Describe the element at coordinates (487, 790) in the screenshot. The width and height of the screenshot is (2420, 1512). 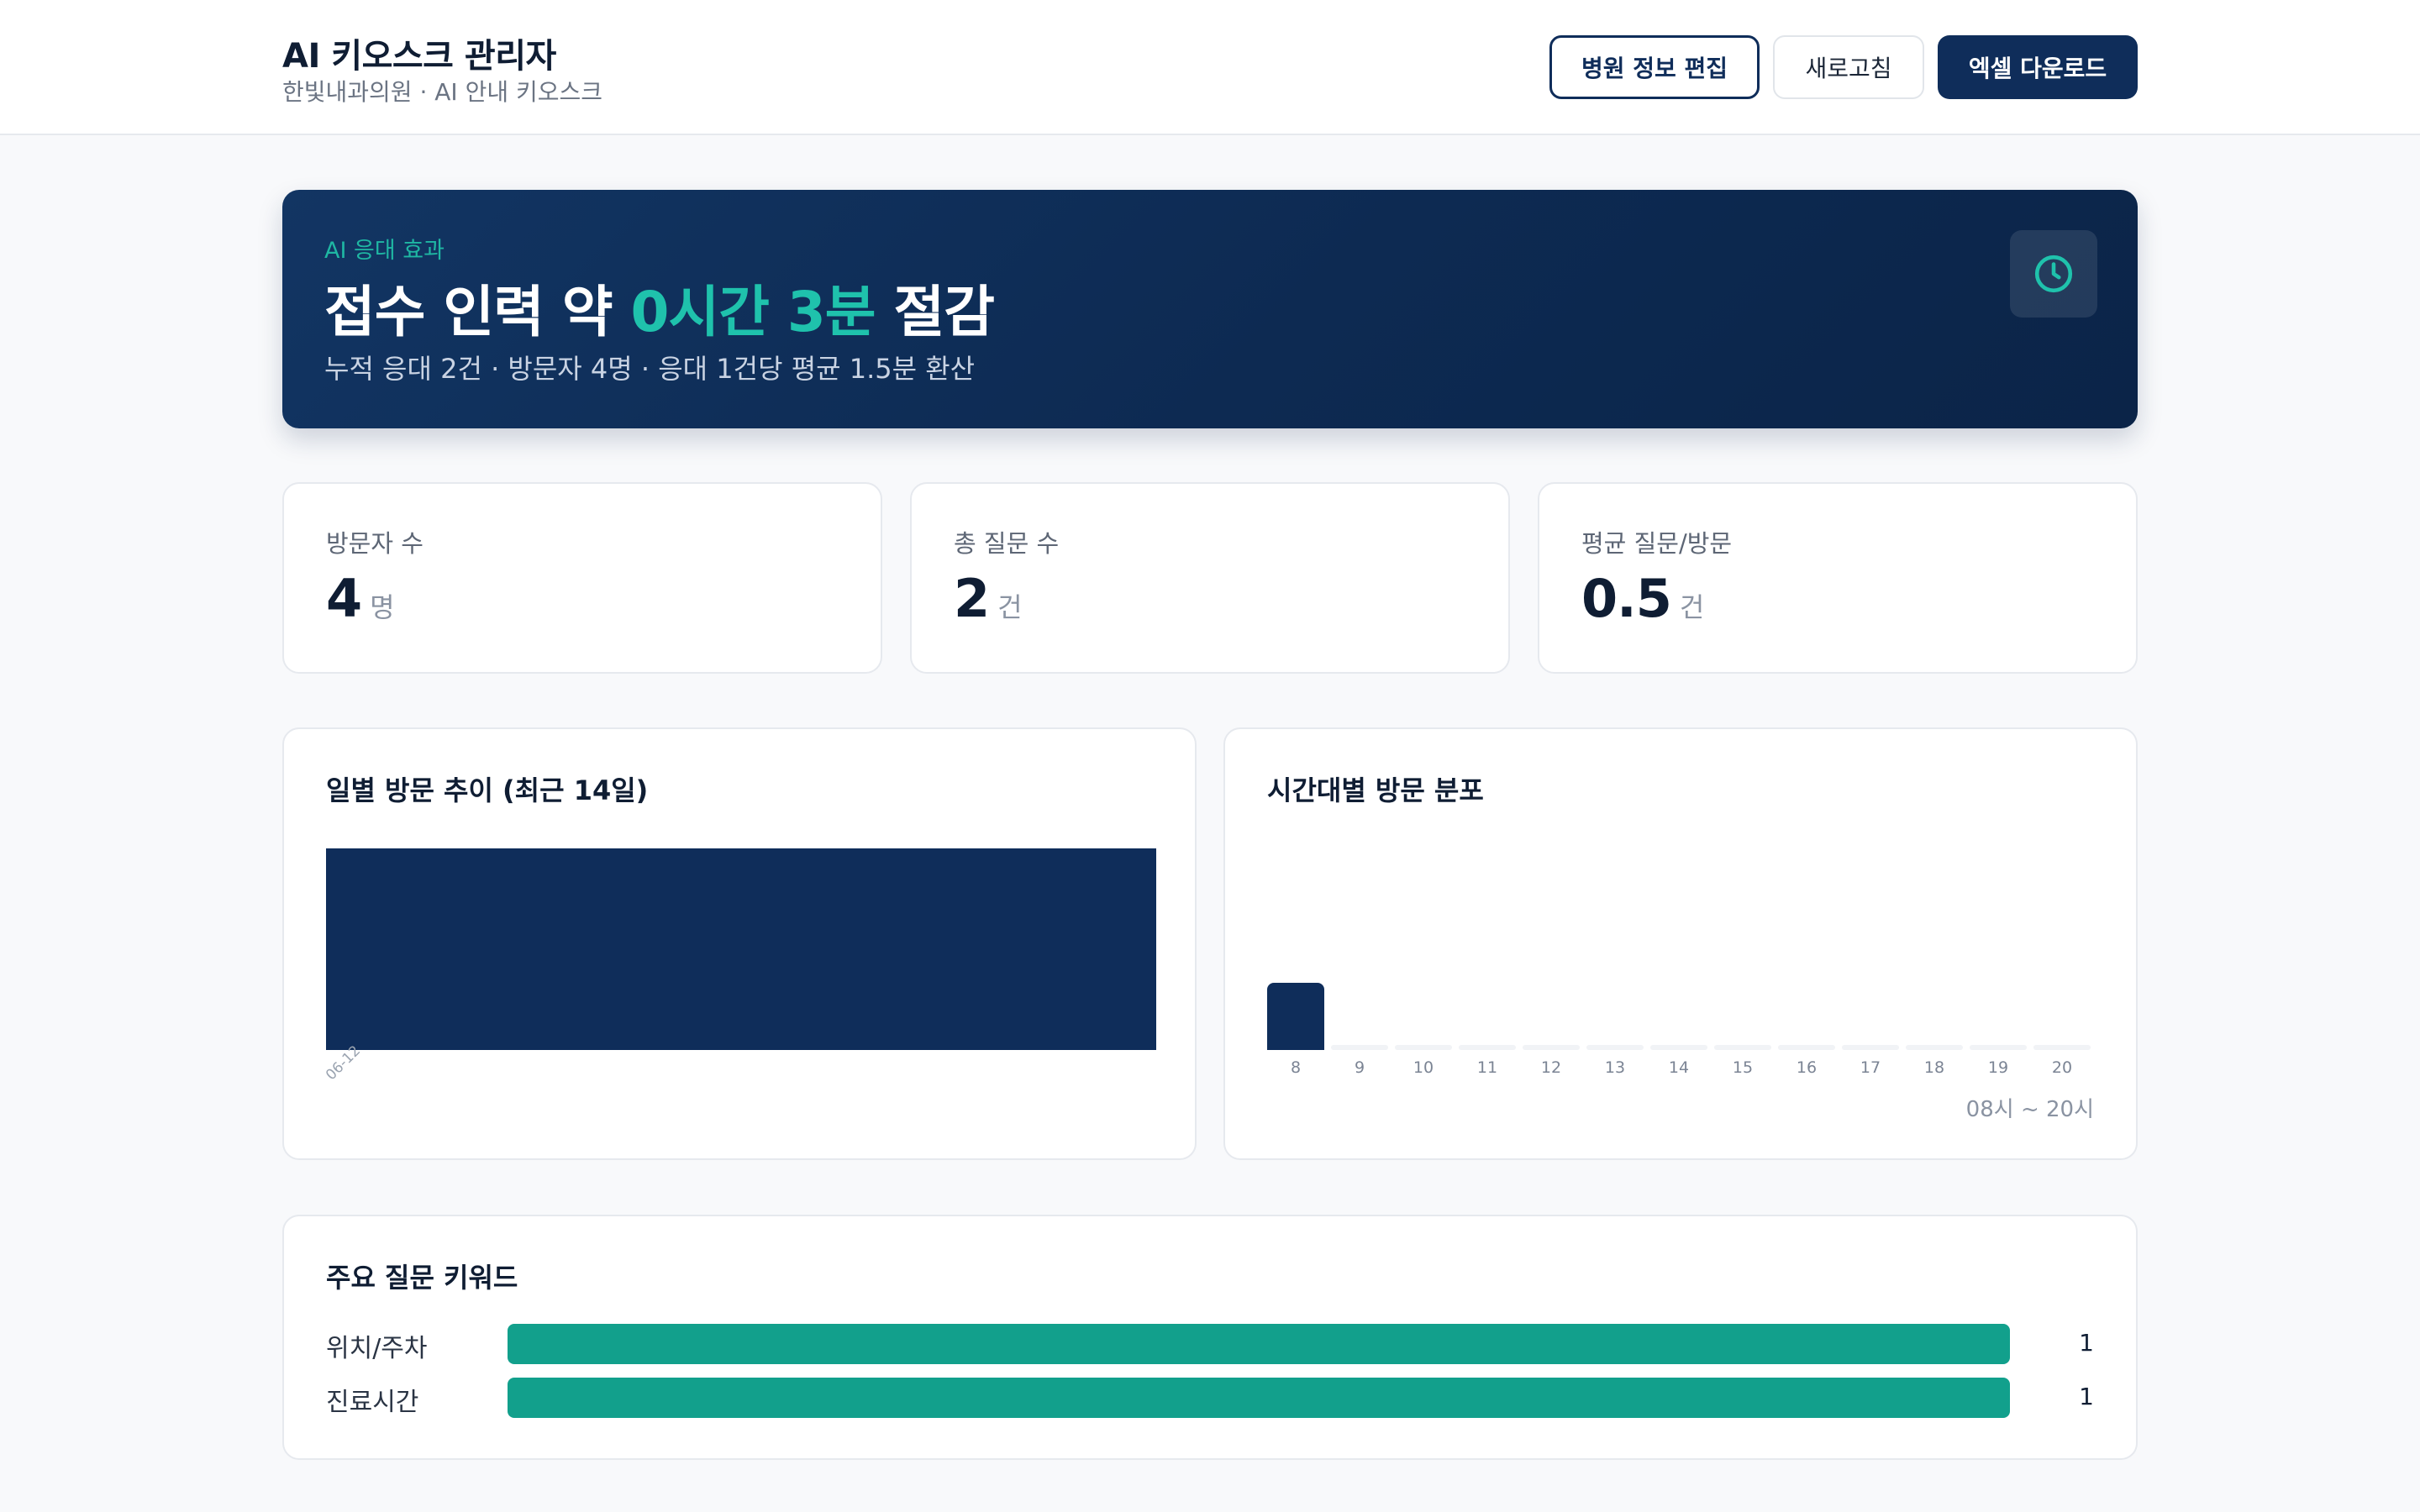
I see `daily-chart-title: 일별 방문 추이 (최근 14일)` at that location.